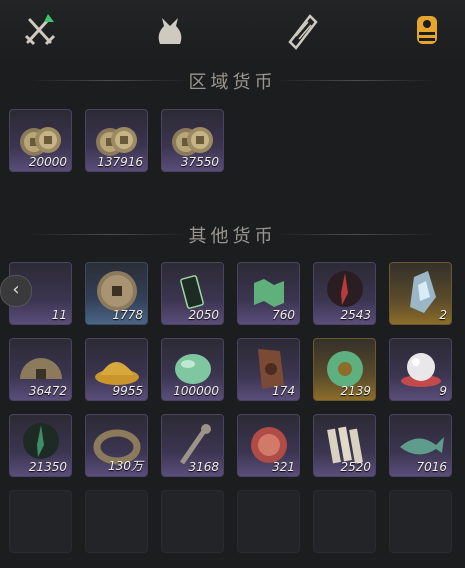  What do you see at coordinates (203, 315) in the screenshot?
I see `item-quantity: 2050` at bounding box center [203, 315].